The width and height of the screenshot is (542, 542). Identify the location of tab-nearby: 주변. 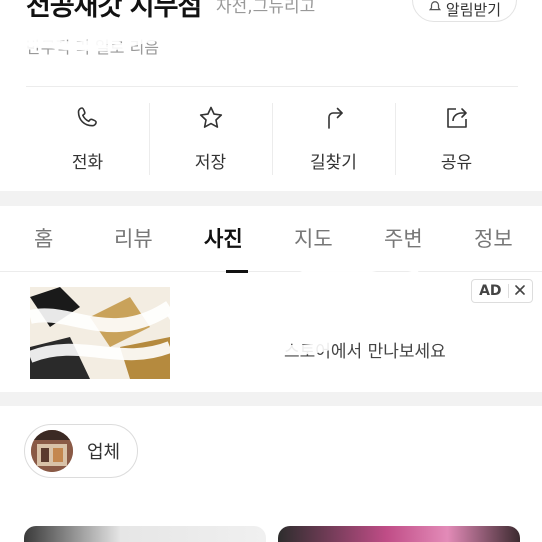
(403, 238).